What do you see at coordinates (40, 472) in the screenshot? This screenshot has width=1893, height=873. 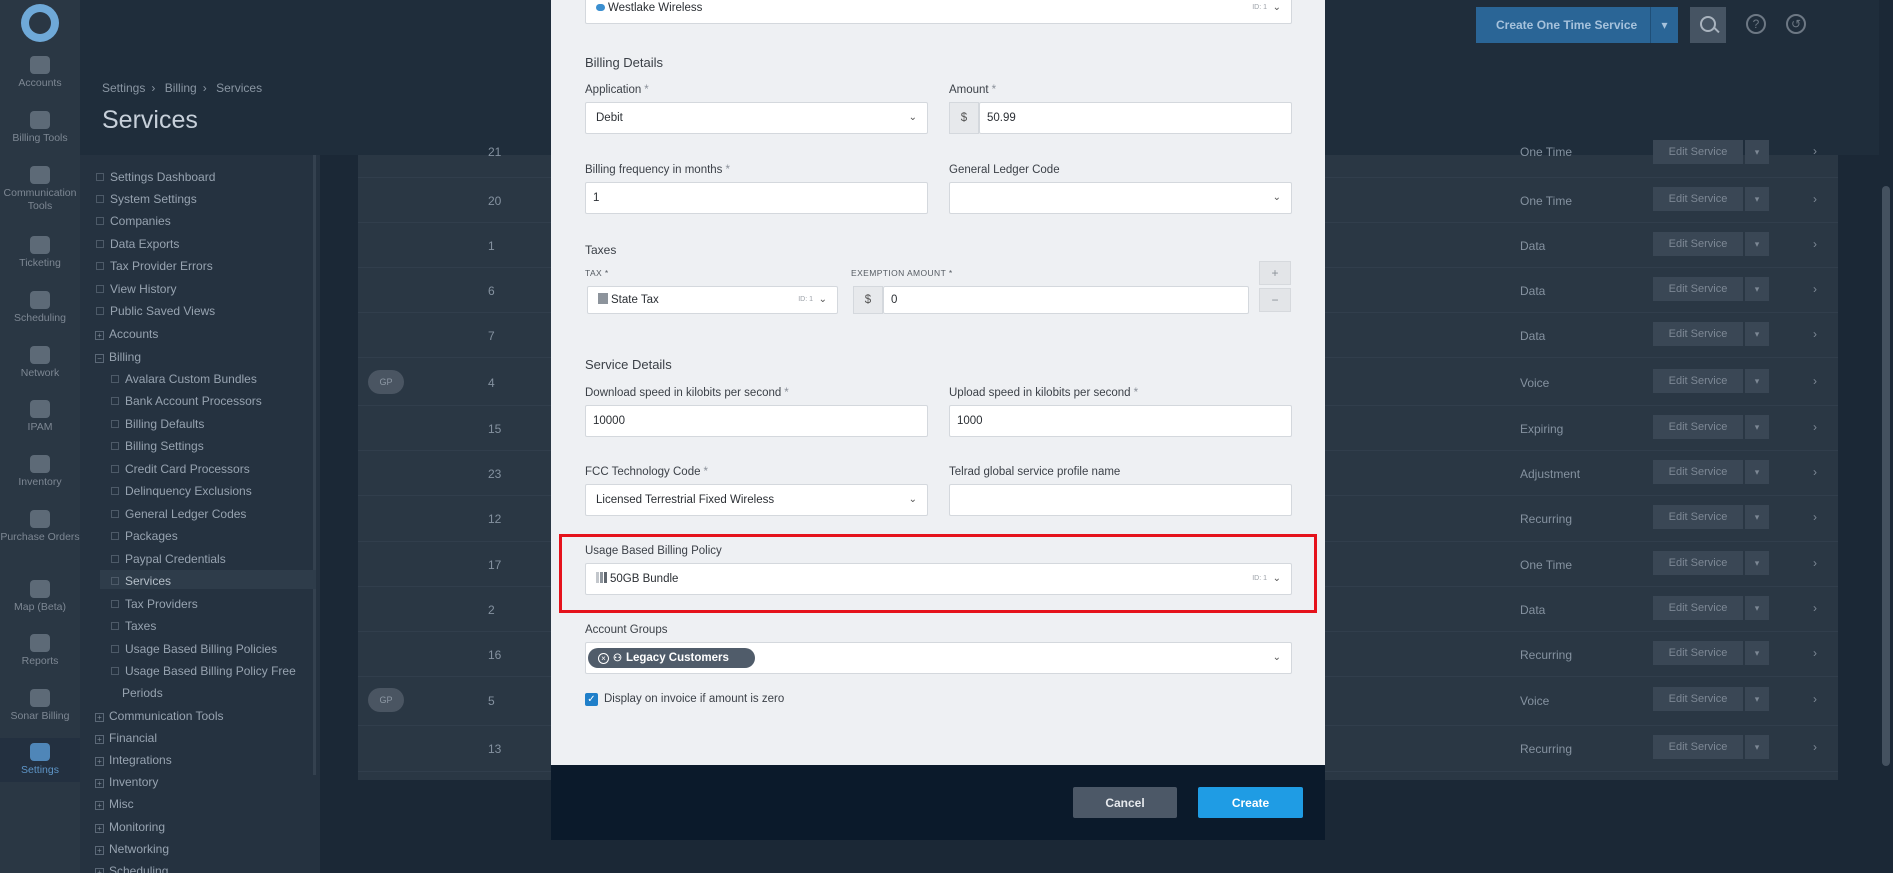 I see `rail-item-inventory: Inventory` at bounding box center [40, 472].